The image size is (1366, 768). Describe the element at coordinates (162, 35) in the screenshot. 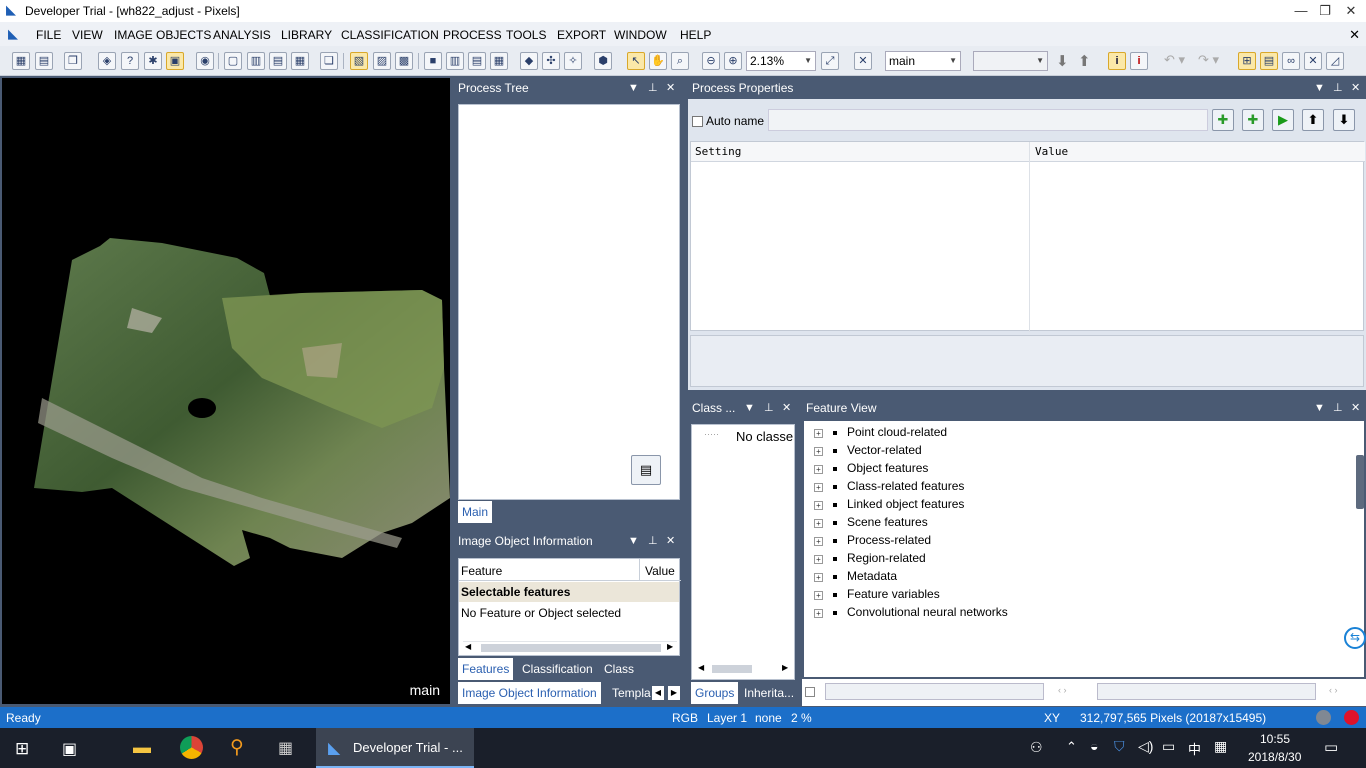

I see `menu-image-objects: IMAGE OBJECTS` at that location.